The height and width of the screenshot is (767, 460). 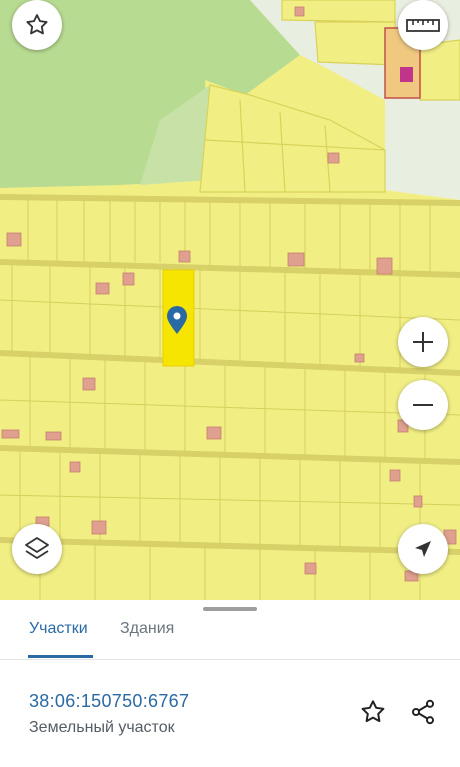 I want to click on zoom-out-button, so click(x=423, y=405).